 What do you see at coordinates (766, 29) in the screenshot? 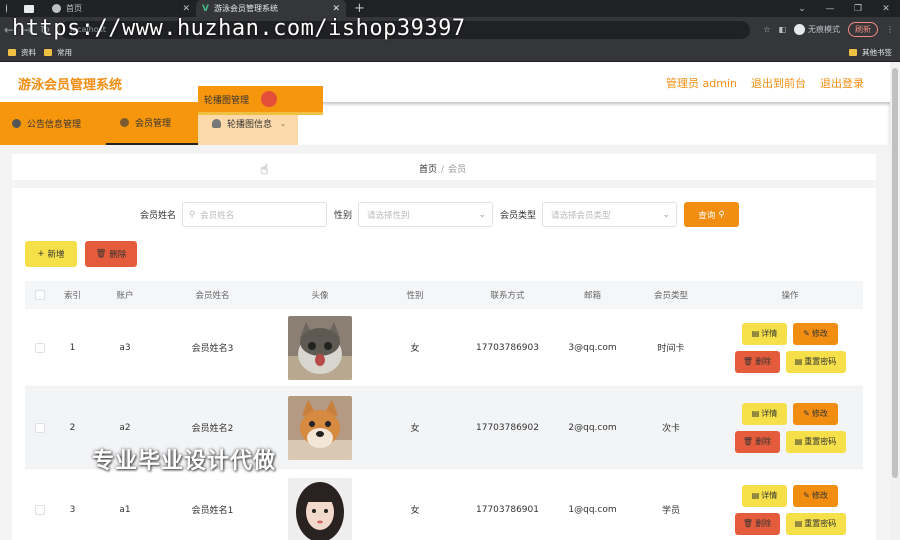
I see `star-icon: ☆` at bounding box center [766, 29].